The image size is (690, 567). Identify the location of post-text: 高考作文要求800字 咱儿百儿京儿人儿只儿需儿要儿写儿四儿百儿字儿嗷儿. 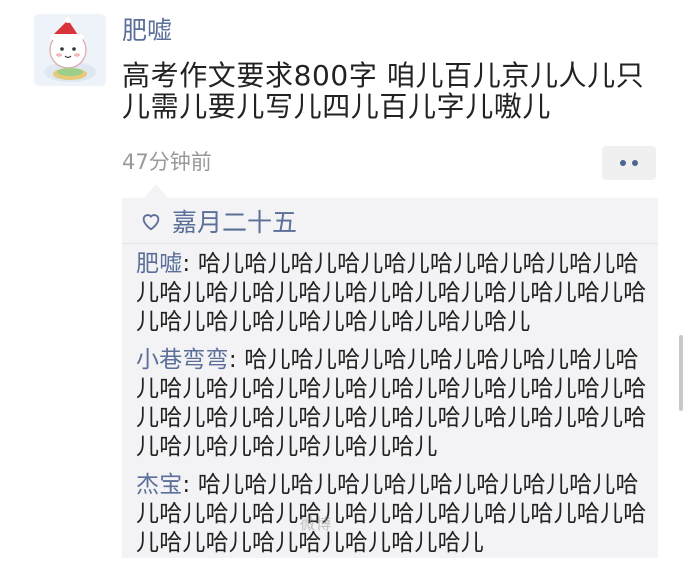
(383, 91).